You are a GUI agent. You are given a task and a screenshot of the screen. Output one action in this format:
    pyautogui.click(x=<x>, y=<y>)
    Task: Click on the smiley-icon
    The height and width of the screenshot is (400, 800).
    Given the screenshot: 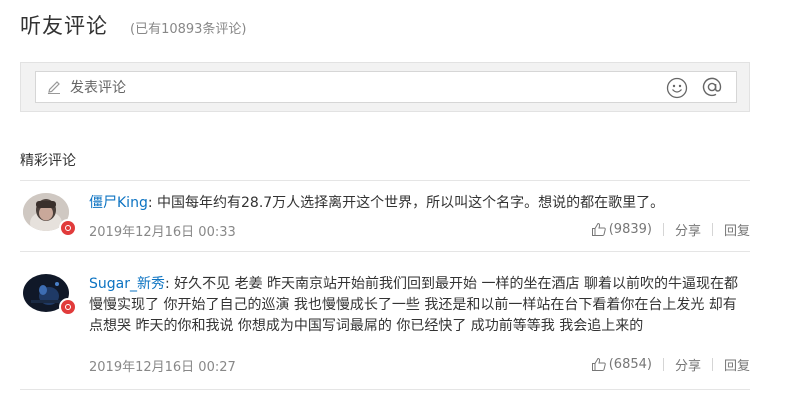 What is the action you would take?
    pyautogui.click(x=677, y=88)
    